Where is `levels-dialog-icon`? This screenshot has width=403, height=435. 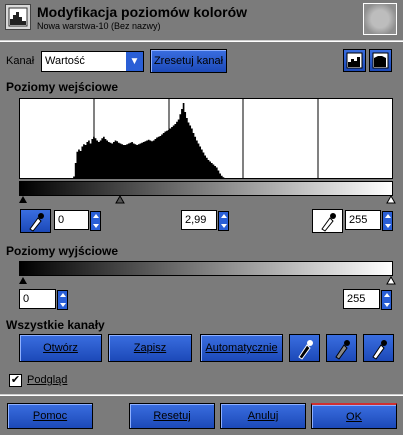 levels-dialog-icon is located at coordinates (18, 17).